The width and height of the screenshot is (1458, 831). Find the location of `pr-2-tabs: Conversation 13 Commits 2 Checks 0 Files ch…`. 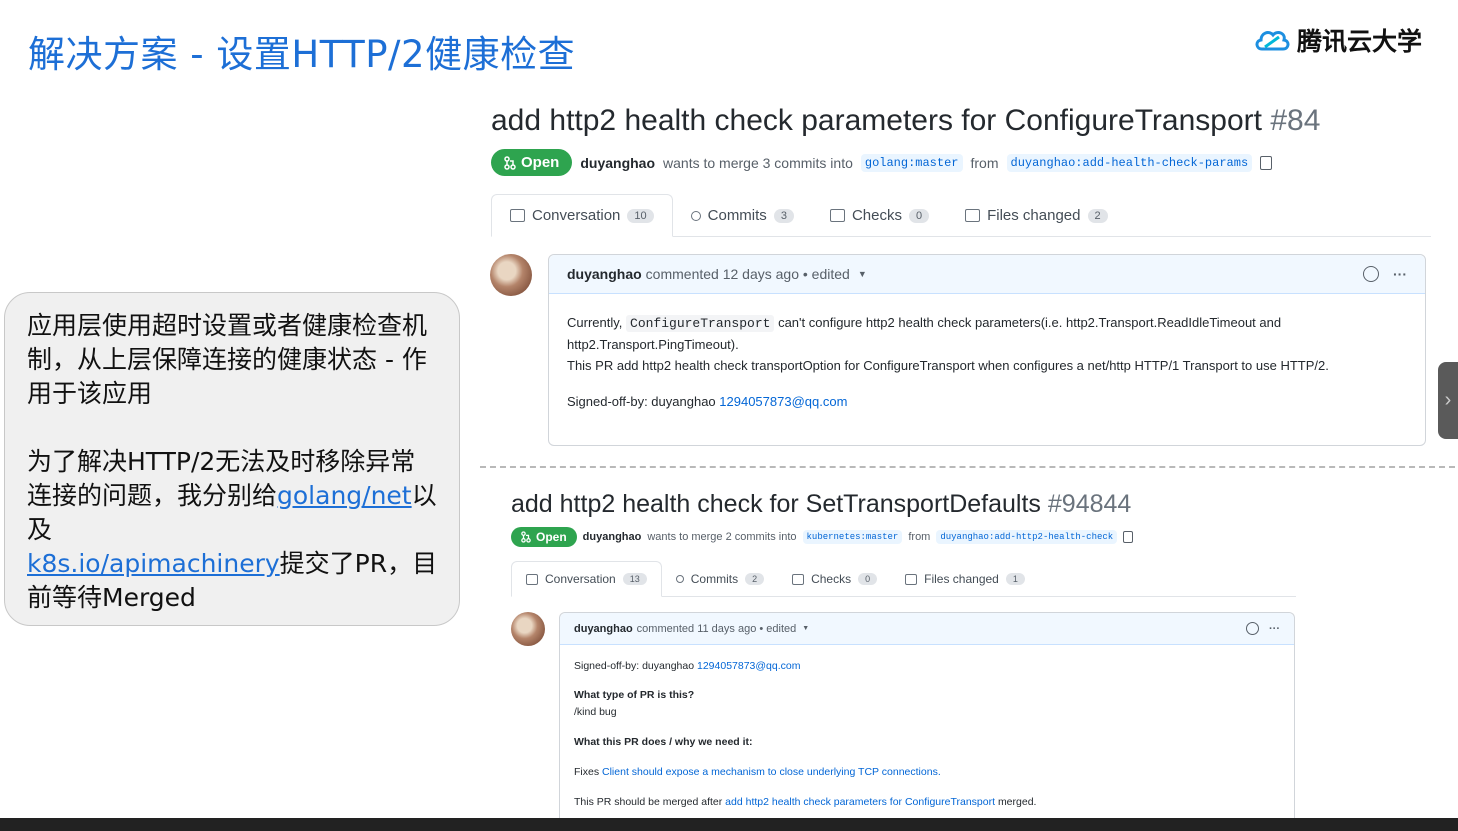

pr-2-tabs: Conversation 13 Commits 2 Checks 0 Files ch… is located at coordinates (903, 579).